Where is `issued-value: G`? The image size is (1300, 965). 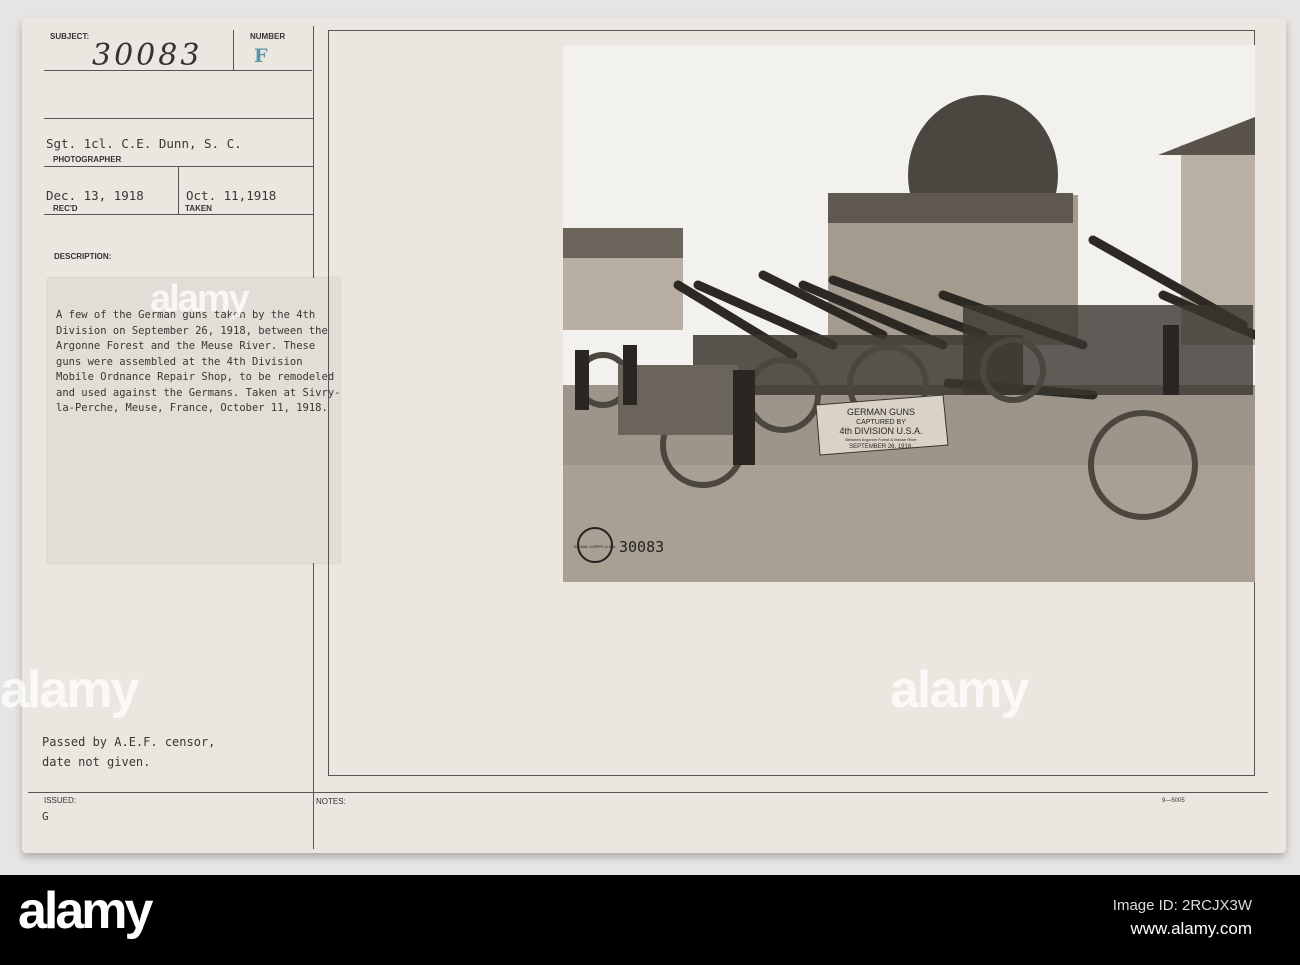 issued-value: G is located at coordinates (45, 816).